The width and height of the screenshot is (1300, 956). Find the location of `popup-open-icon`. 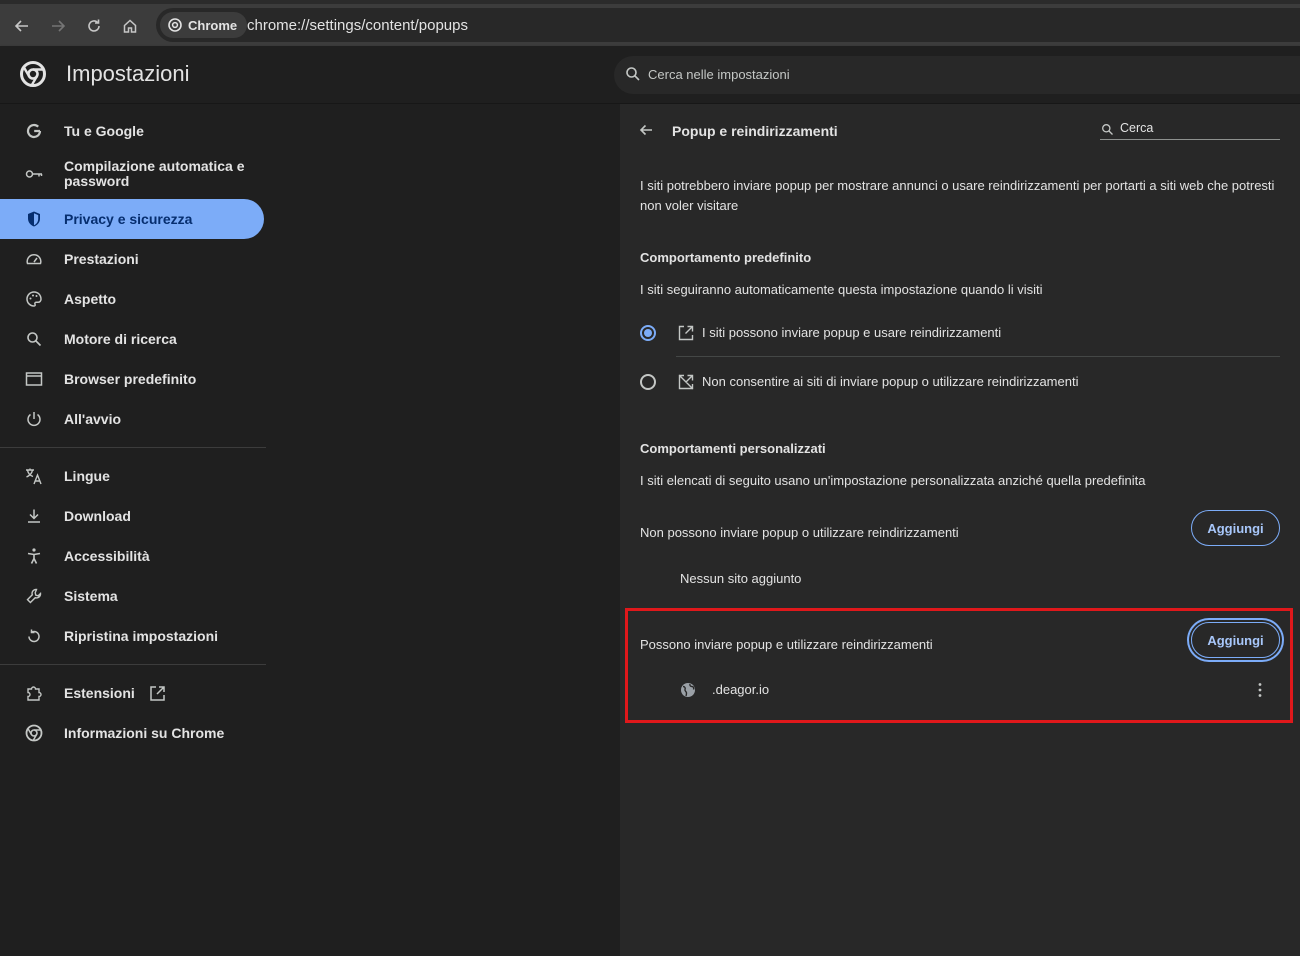

popup-open-icon is located at coordinates (686, 335).